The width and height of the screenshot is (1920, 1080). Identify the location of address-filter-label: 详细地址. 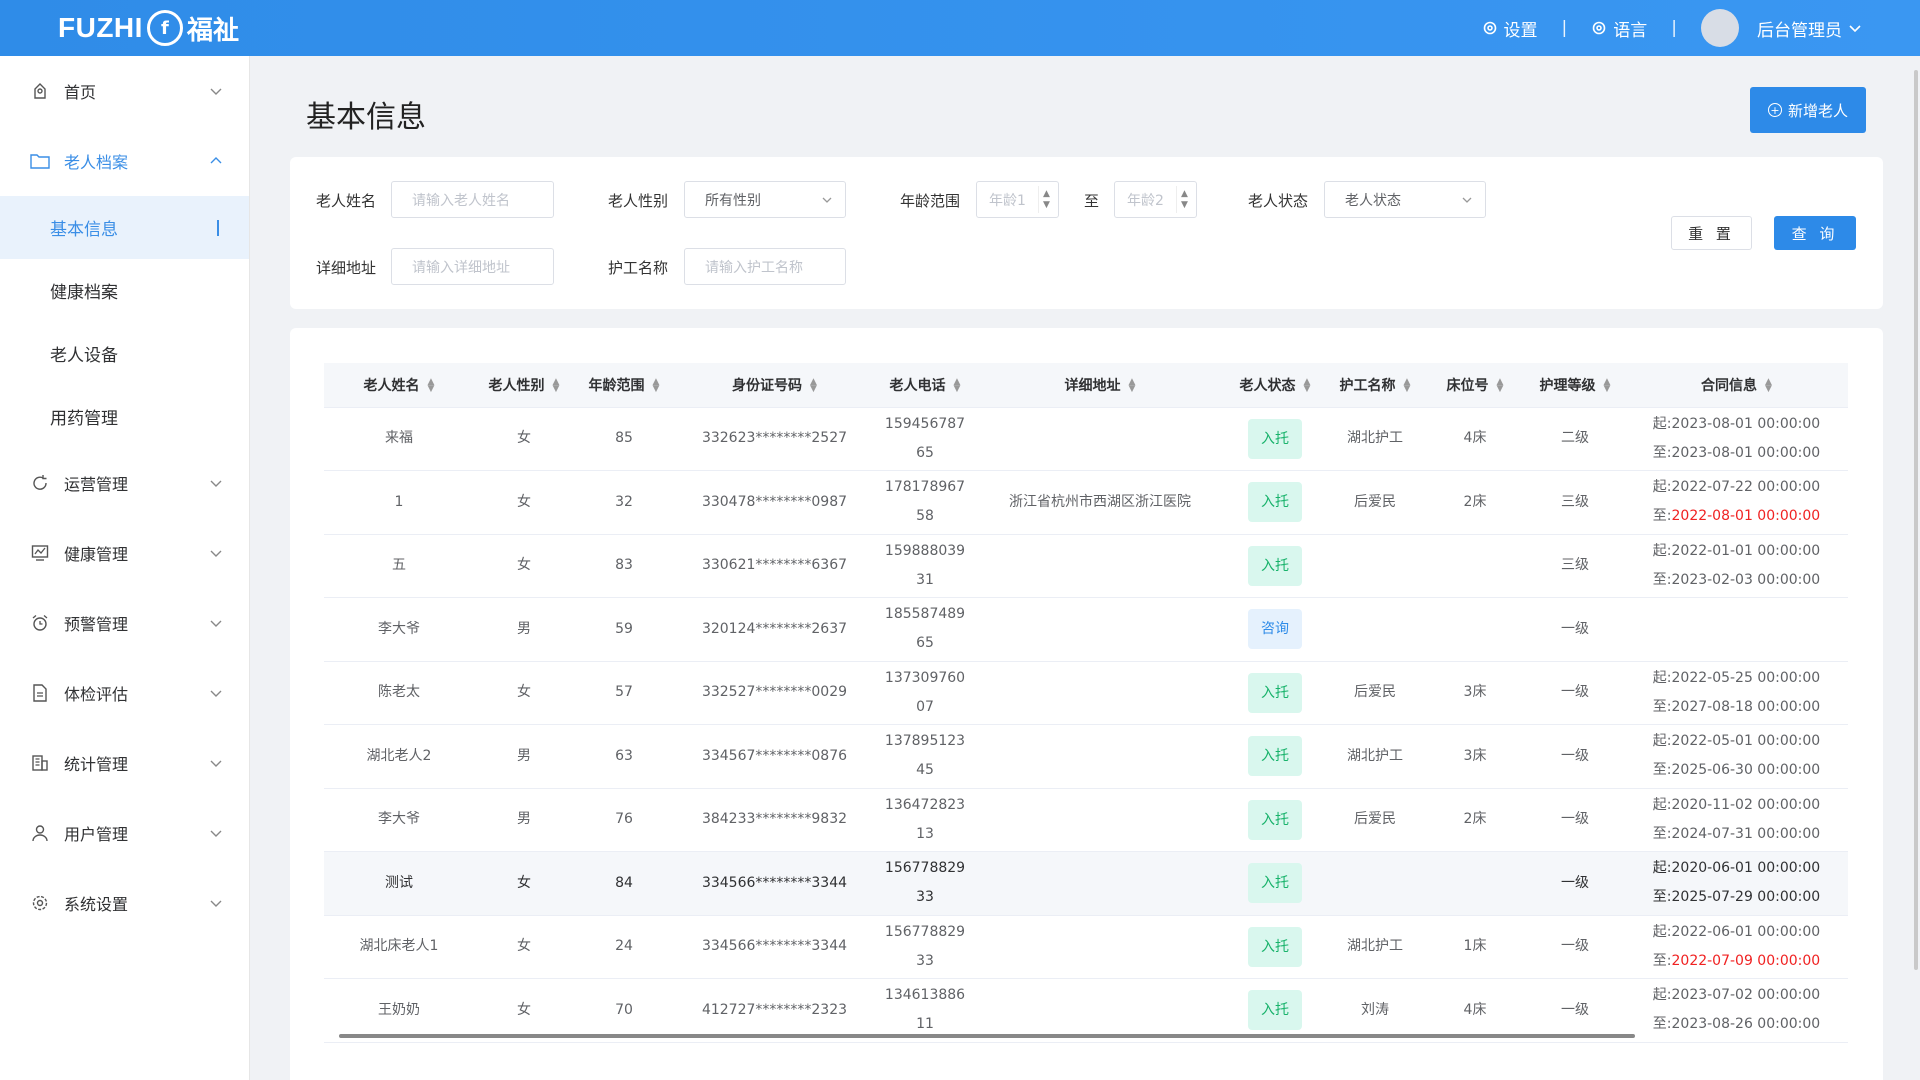
(346, 268).